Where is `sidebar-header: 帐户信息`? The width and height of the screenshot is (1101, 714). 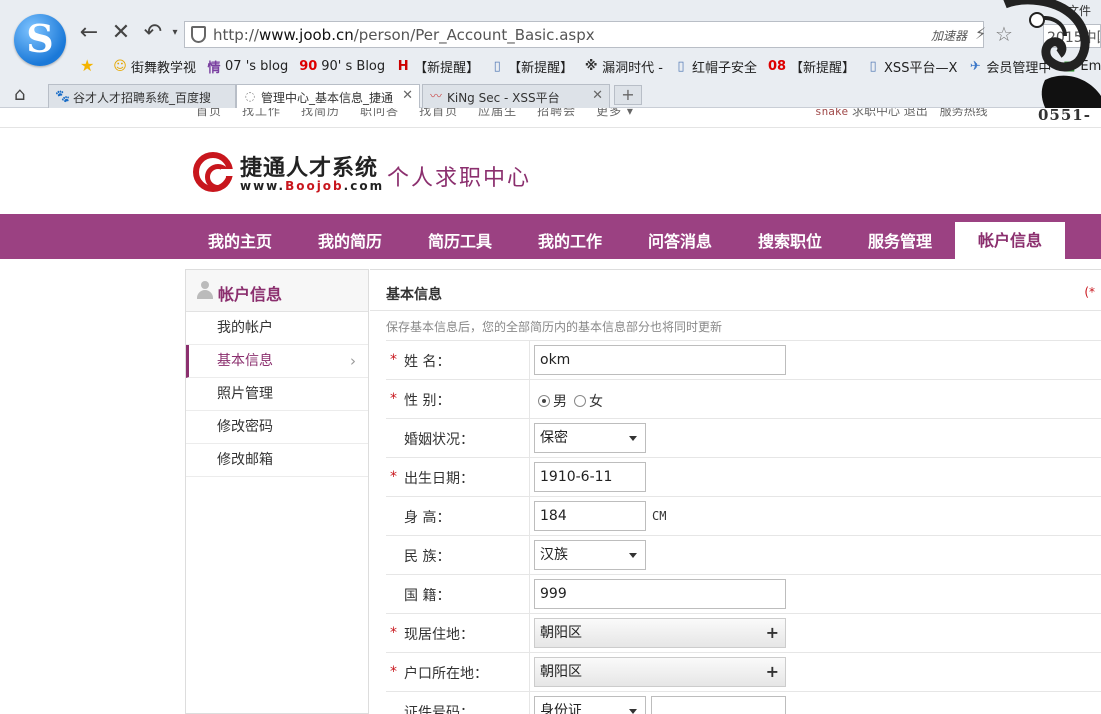
sidebar-header: 帐户信息 is located at coordinates (277, 291).